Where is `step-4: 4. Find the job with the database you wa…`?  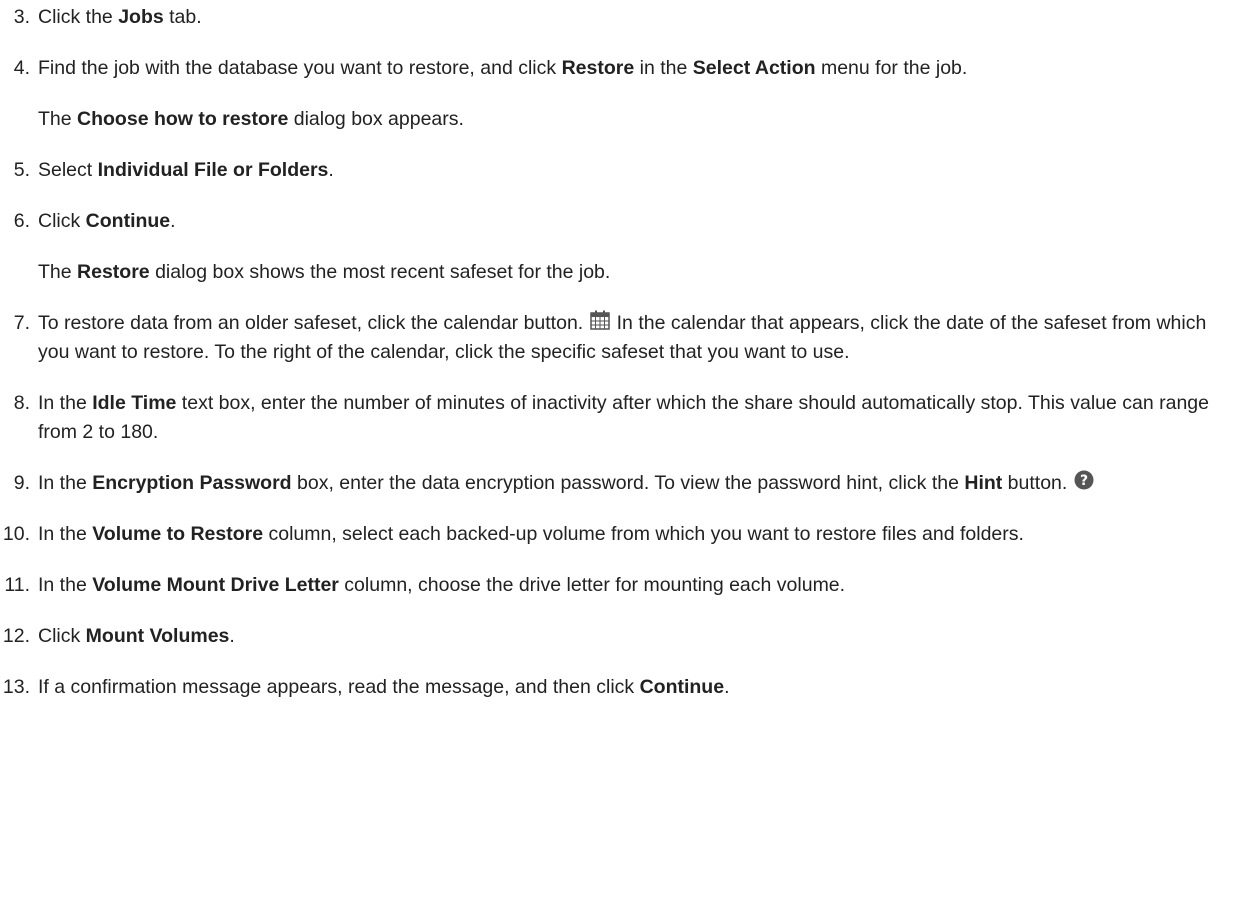
step-4: 4. Find the job with the database you wa… is located at coordinates (626, 68).